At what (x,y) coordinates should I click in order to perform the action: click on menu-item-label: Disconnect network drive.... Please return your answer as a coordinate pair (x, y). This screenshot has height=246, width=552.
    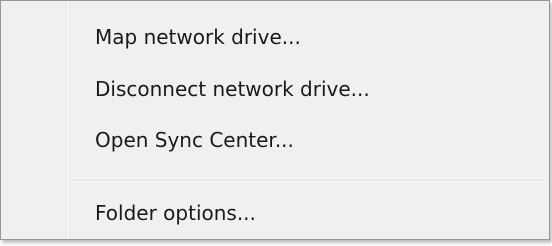
    Looking at the image, I should click on (232, 89).